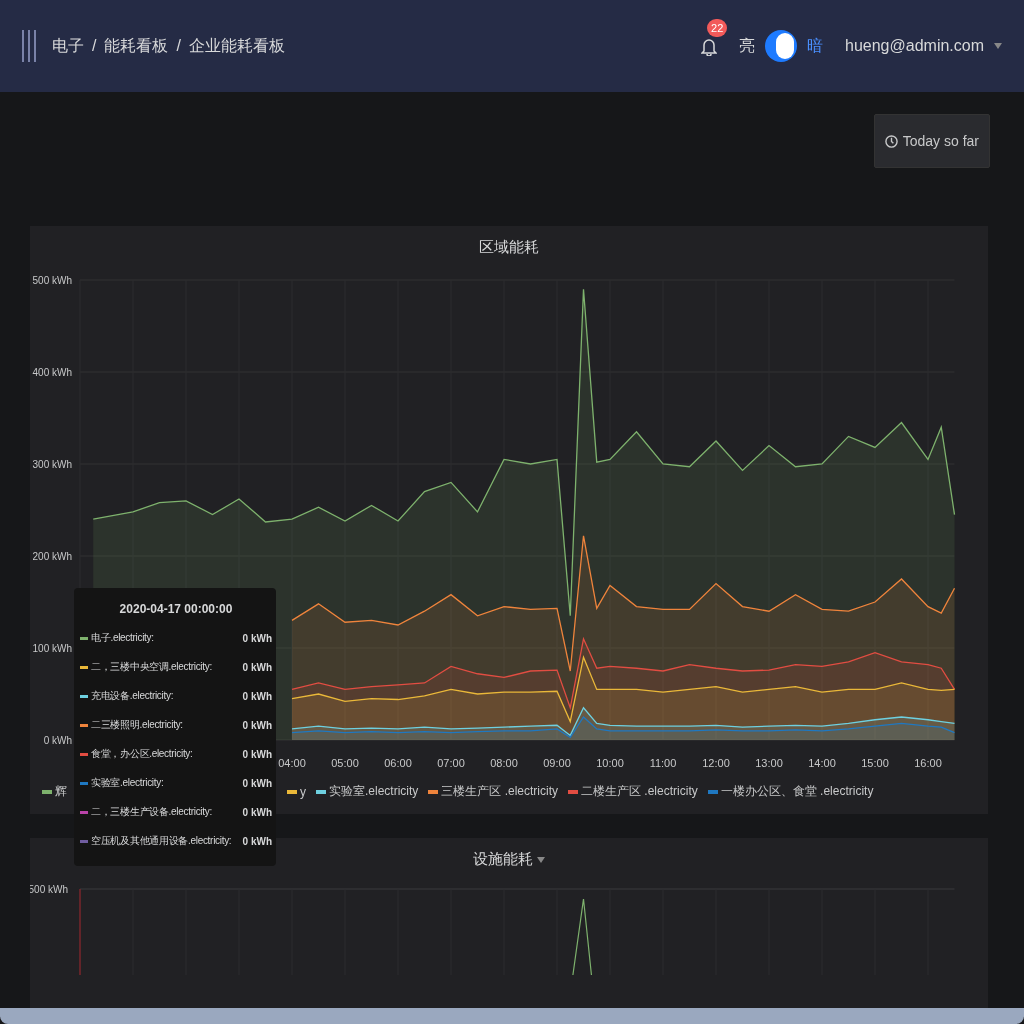  Describe the element at coordinates (345, 763) in the screenshot. I see `axis-label: 05:00` at that location.